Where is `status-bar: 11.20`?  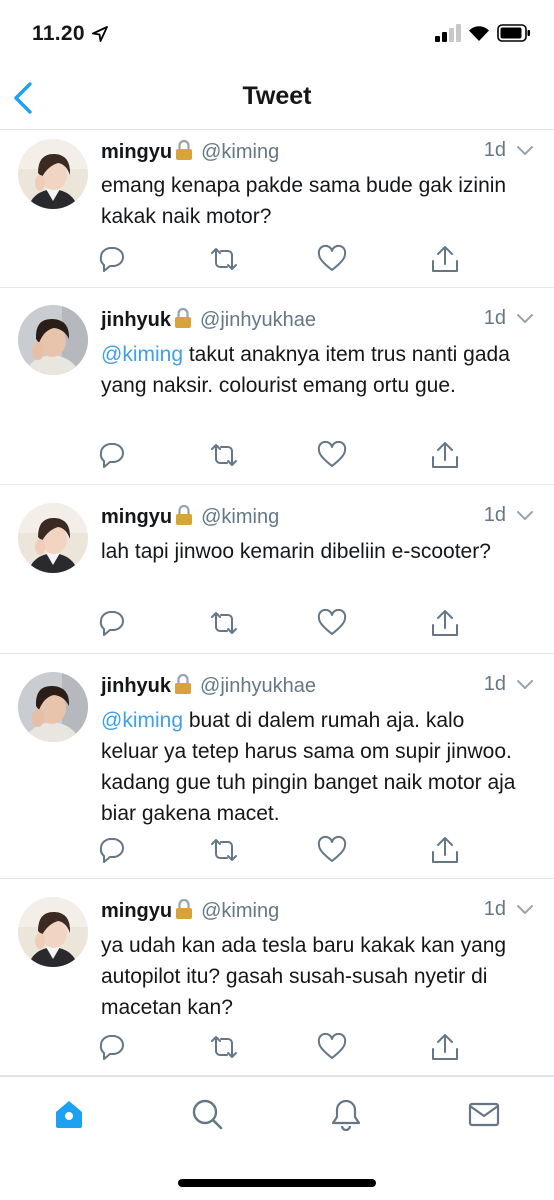
status-bar: 11.20 is located at coordinates (277, 33).